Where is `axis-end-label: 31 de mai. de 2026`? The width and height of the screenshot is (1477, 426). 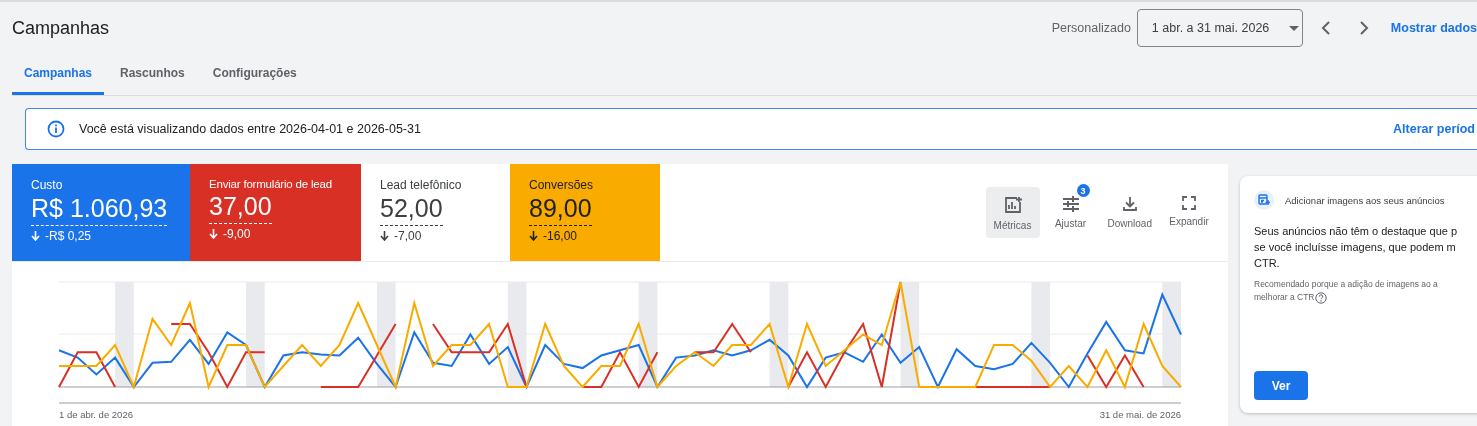
axis-end-label: 31 de mai. de 2026 is located at coordinates (1140, 414).